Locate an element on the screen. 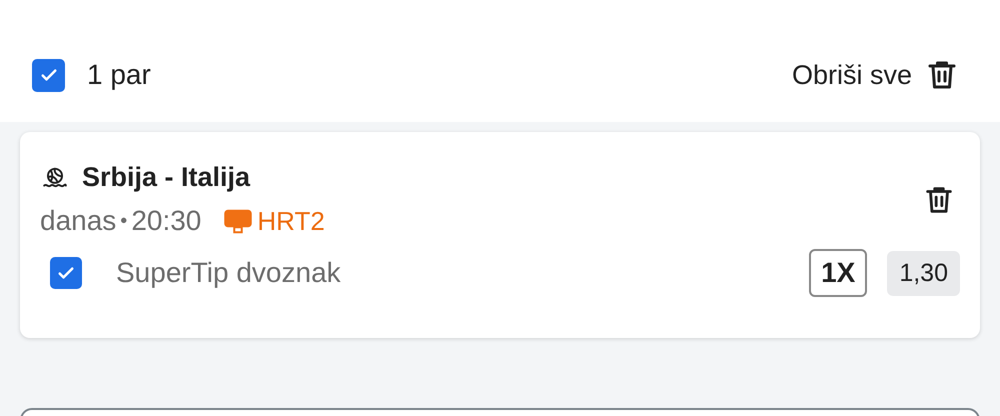 The height and width of the screenshot is (416, 1000). match-day: danas is located at coordinates (78, 221).